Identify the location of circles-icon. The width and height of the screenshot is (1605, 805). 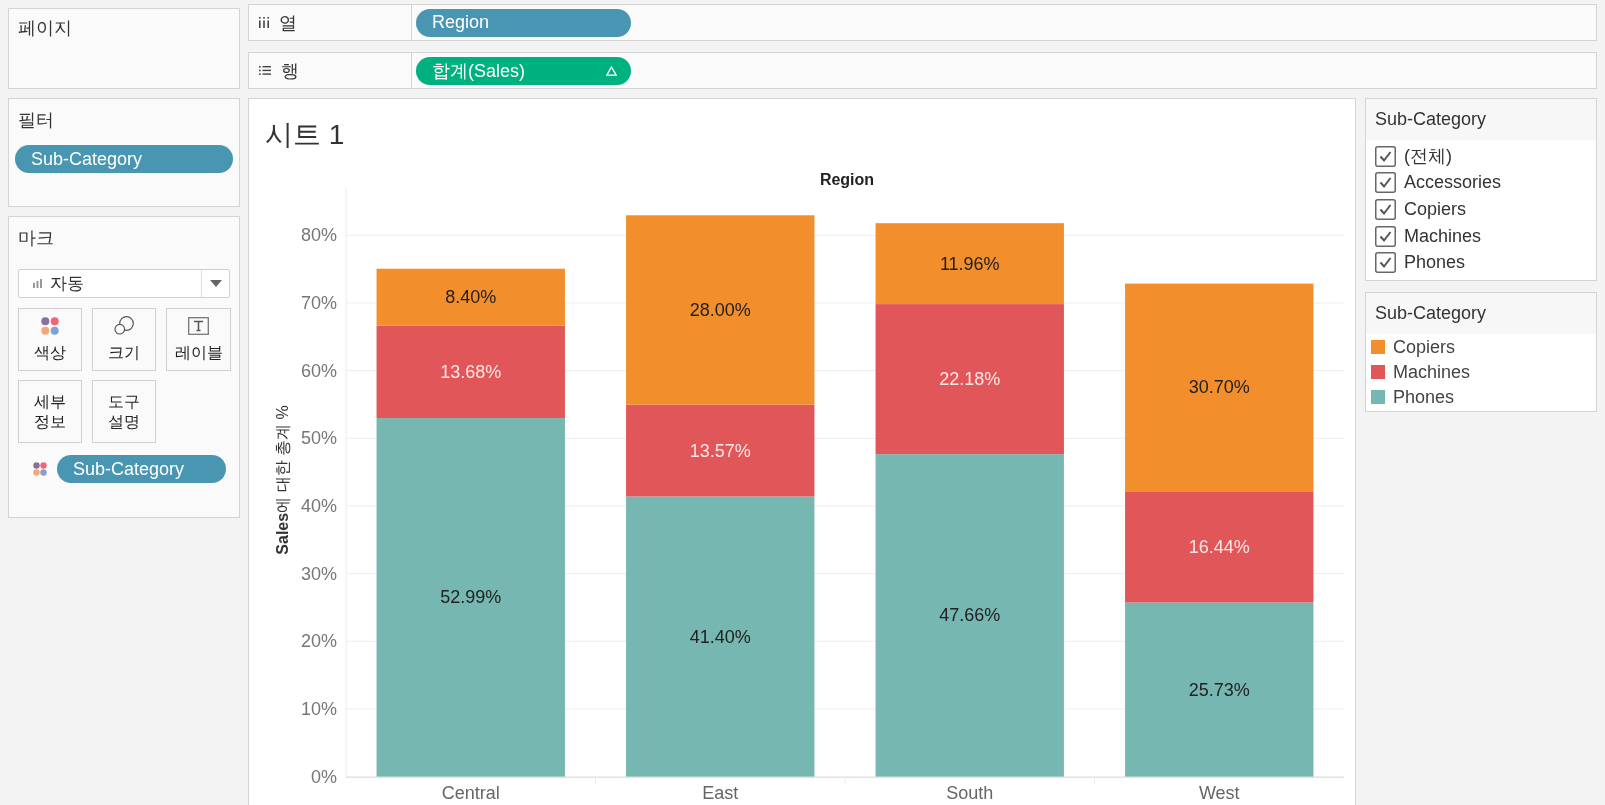
(124, 325).